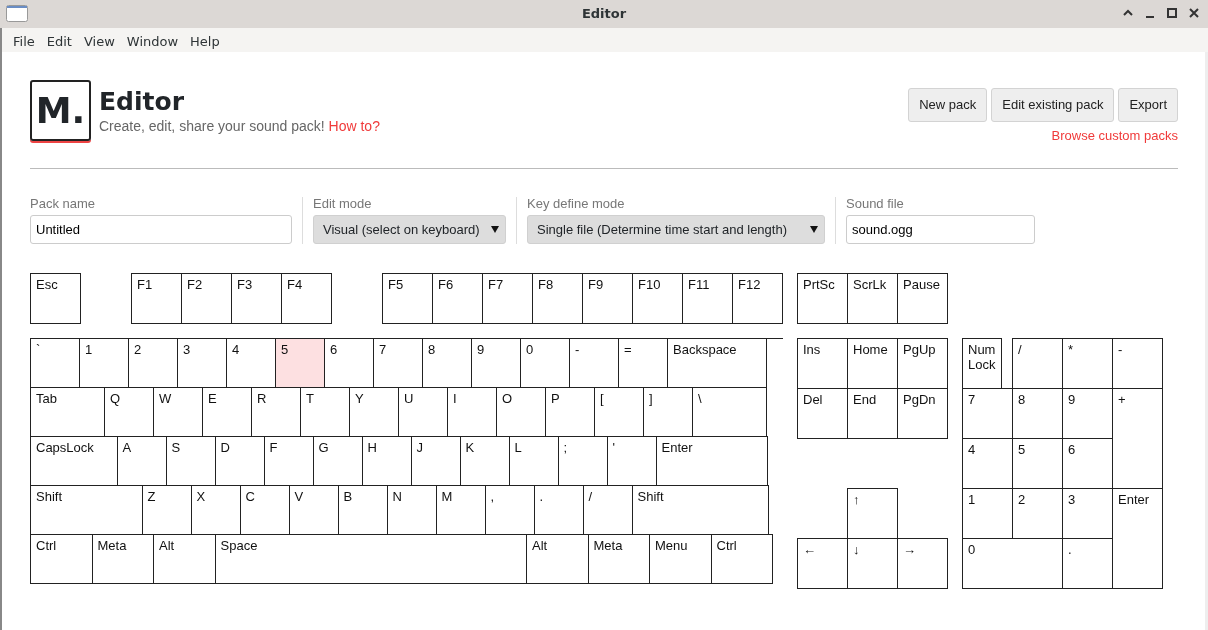 The width and height of the screenshot is (1208, 630). Describe the element at coordinates (59, 40) in the screenshot. I see `menu-item: Edit` at that location.